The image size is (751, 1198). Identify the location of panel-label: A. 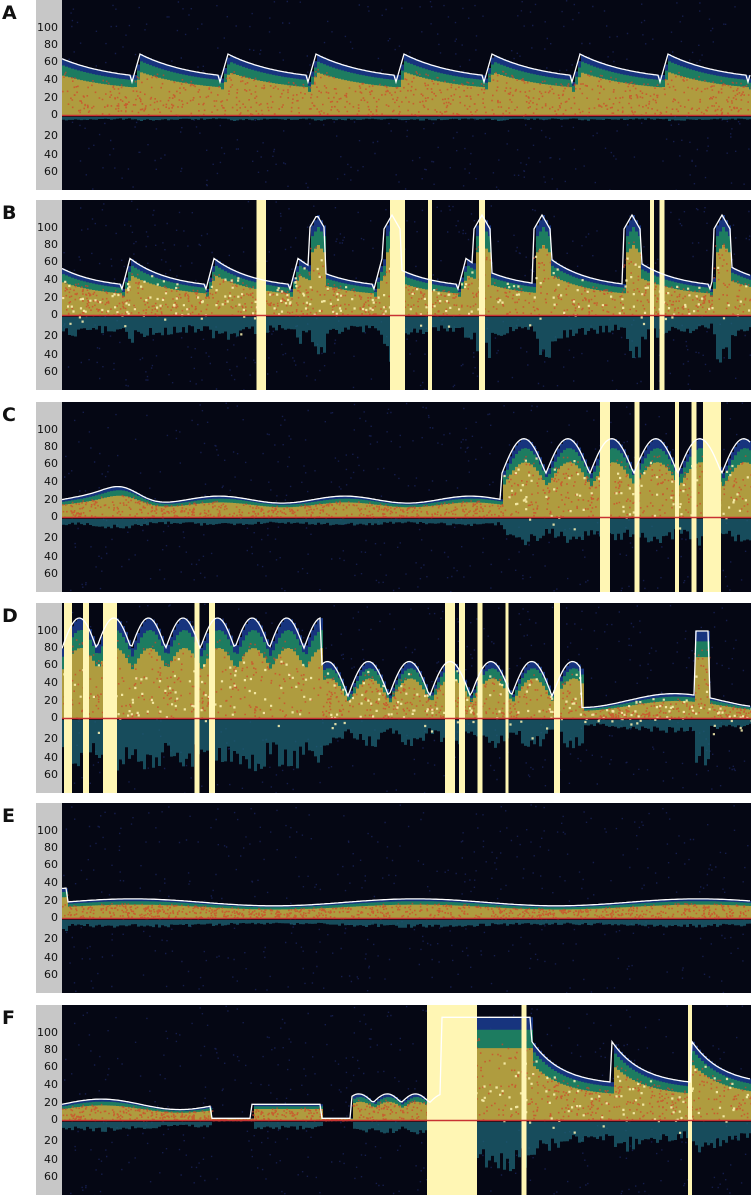
(9, 13).